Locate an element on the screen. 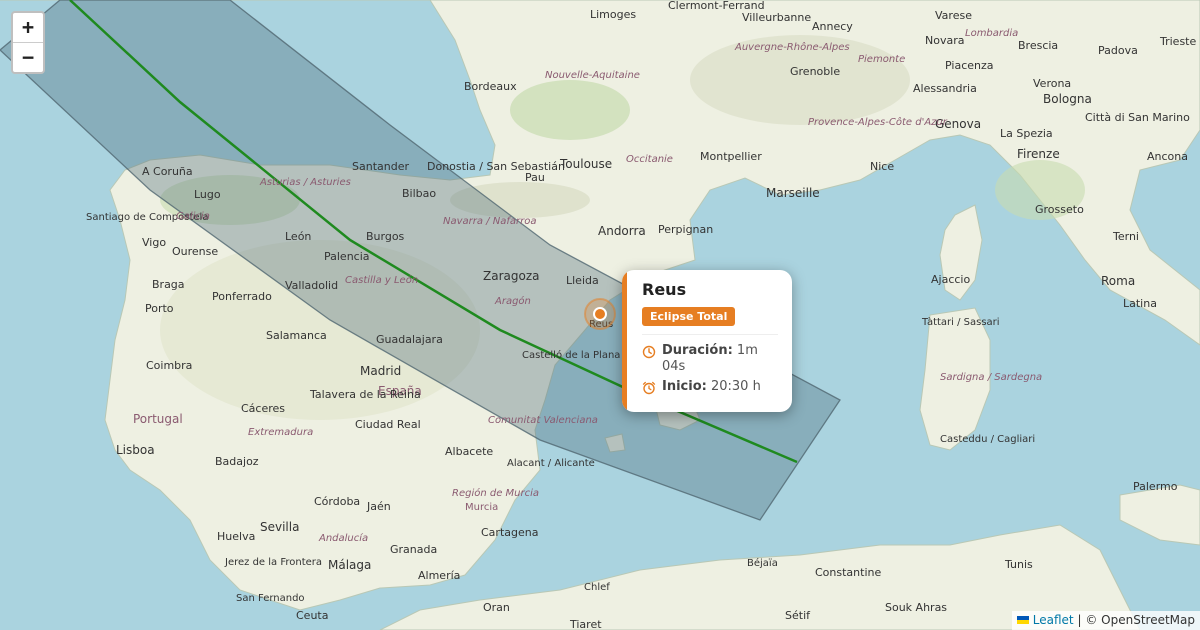  city-label: Ourense is located at coordinates (195, 251).